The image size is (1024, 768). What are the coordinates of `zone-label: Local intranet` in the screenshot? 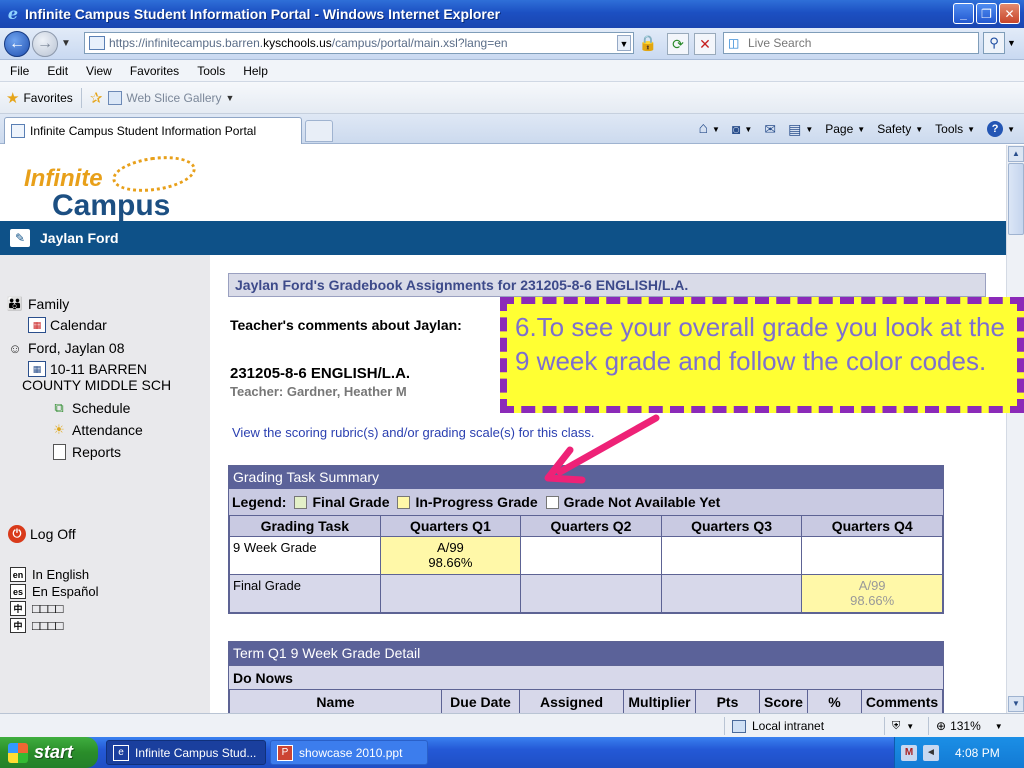 It's located at (788, 726).